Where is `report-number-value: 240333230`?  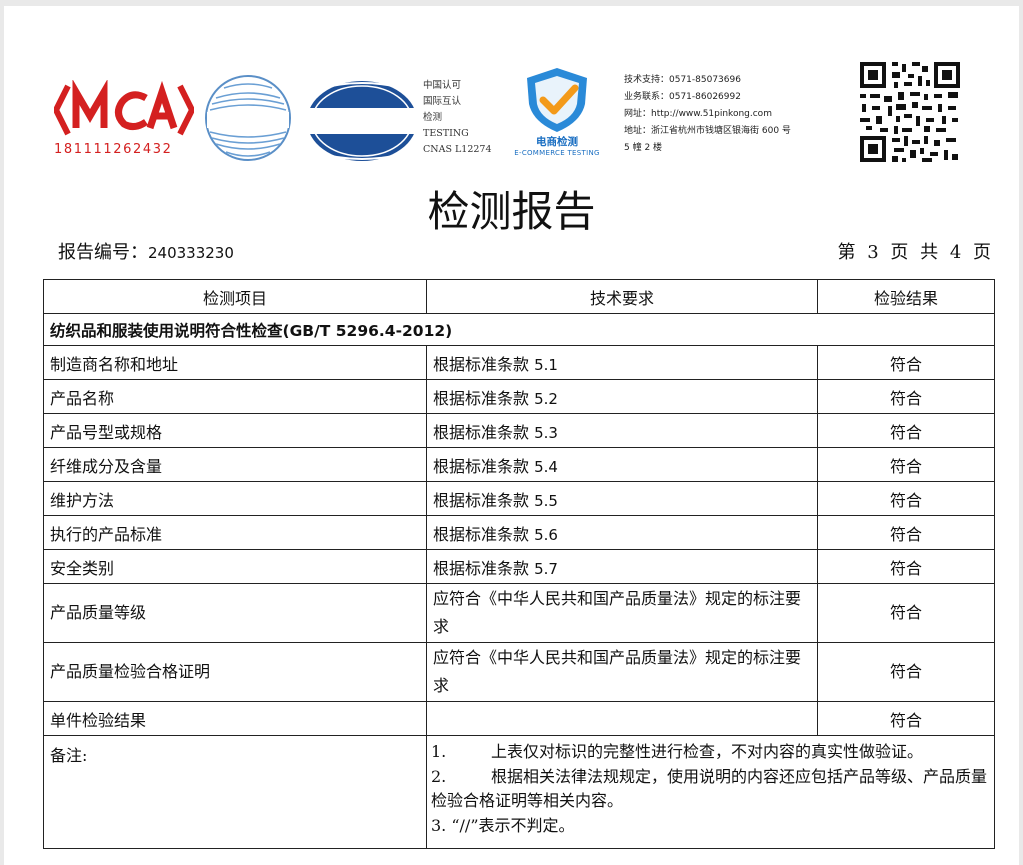 report-number-value: 240333230 is located at coordinates (191, 253).